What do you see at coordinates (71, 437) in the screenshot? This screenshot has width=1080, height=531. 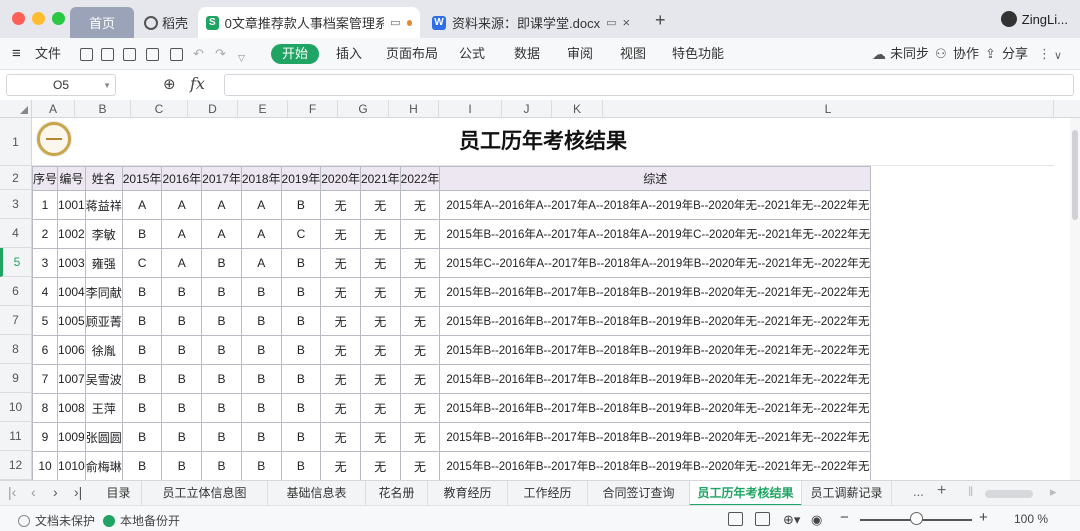 I see `table-cell: 1009` at bounding box center [71, 437].